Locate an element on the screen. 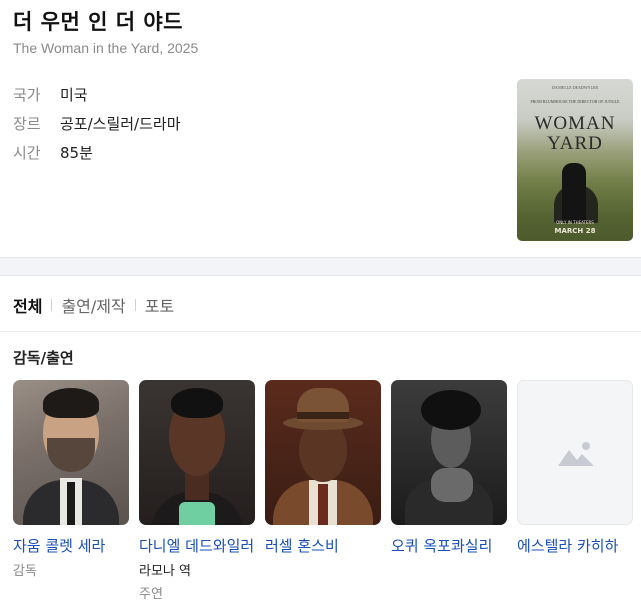  cast-card: 다니엘 데드와일러 라모나 역 주연 is located at coordinates (197, 491).